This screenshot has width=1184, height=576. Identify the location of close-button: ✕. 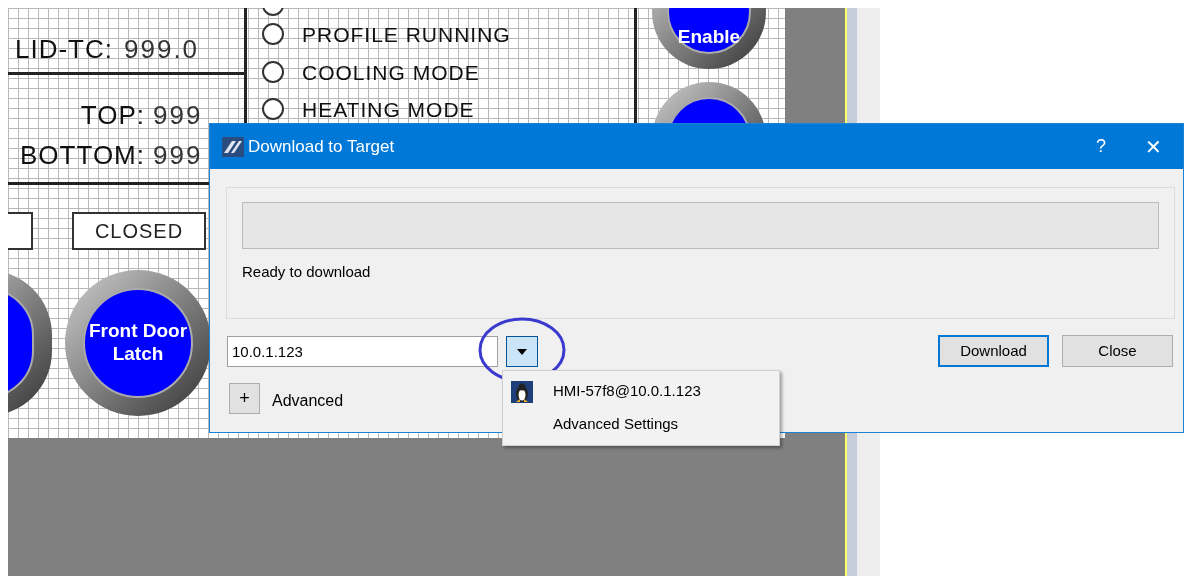
(1153, 146).